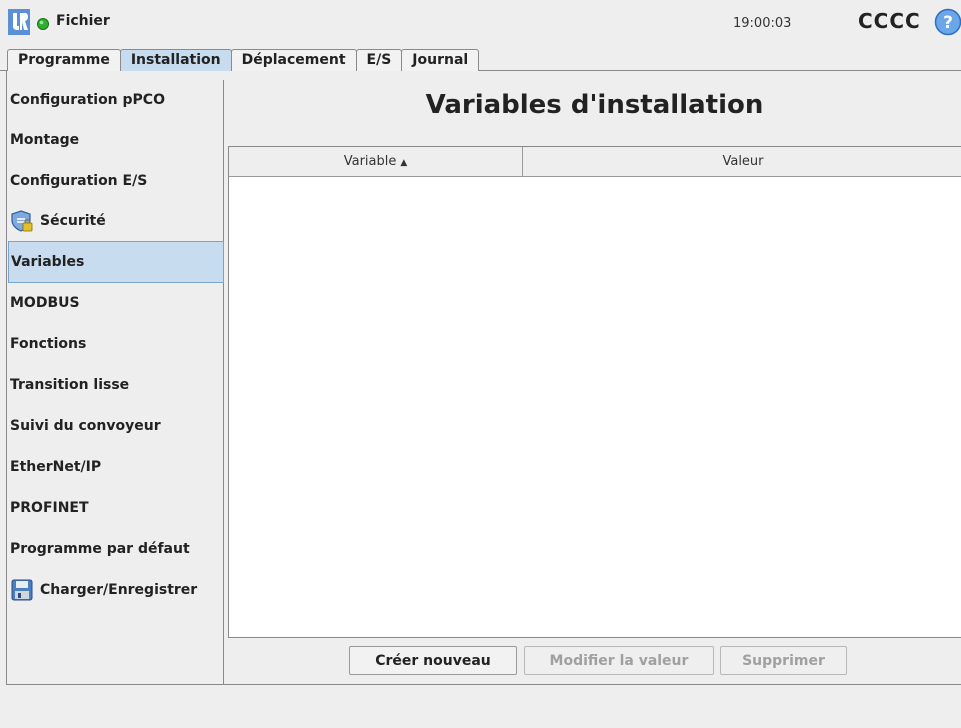  I want to click on sidebar-item-suivi-convoyeur: Suivi du convoyeur, so click(116, 426).